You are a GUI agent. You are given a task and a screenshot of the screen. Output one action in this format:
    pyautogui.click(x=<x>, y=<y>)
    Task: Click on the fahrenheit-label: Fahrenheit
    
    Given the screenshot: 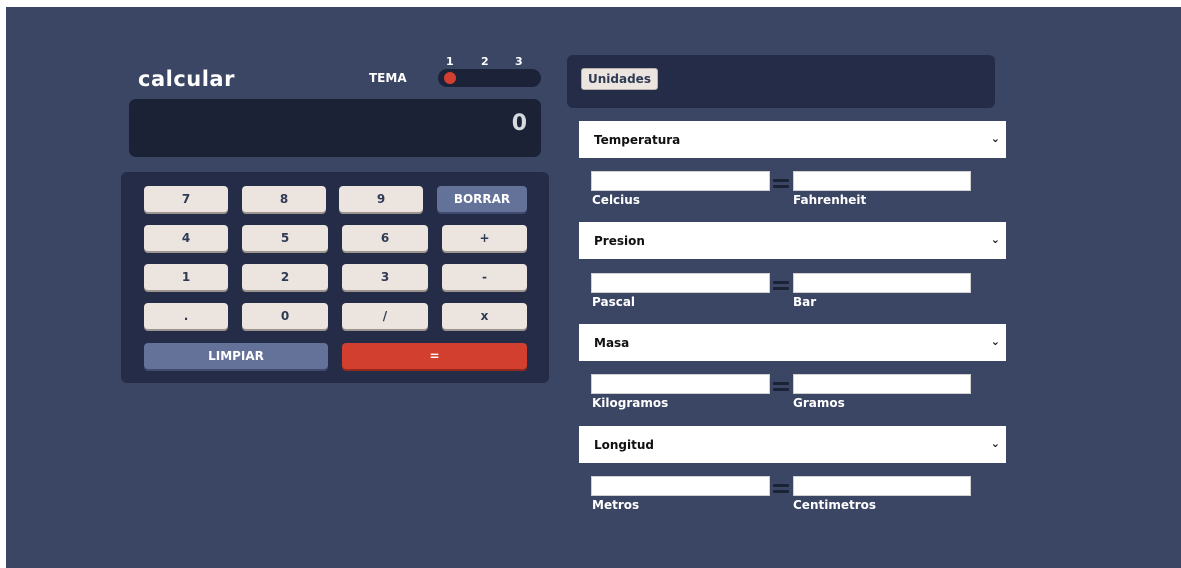 What is the action you would take?
    pyautogui.click(x=830, y=200)
    